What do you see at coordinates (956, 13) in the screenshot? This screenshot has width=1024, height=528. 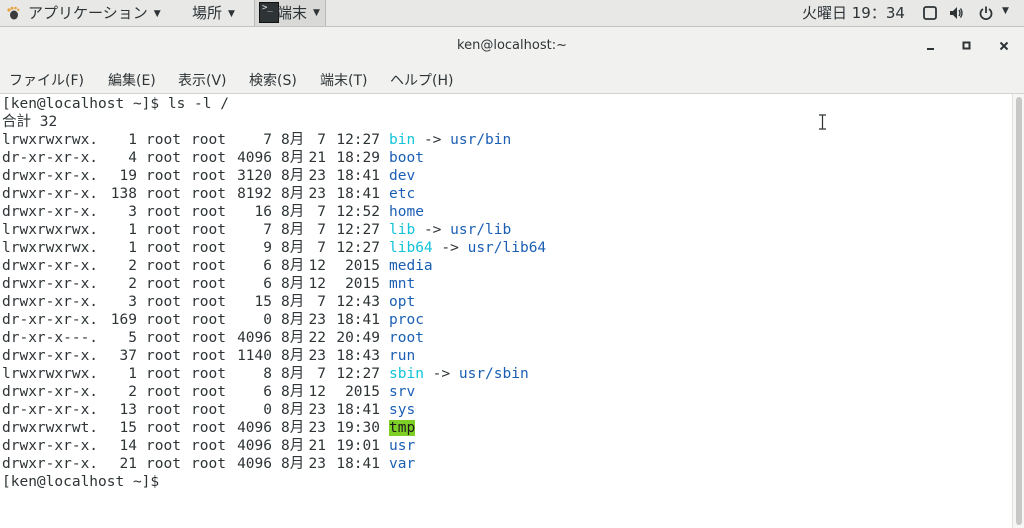 I see `volume-icon` at bounding box center [956, 13].